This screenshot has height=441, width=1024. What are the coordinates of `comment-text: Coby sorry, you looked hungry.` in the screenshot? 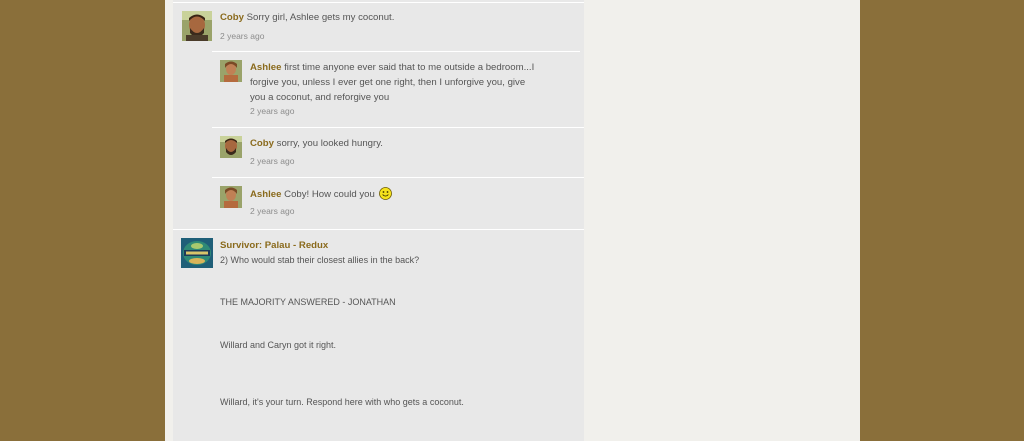 It's located at (400, 143).